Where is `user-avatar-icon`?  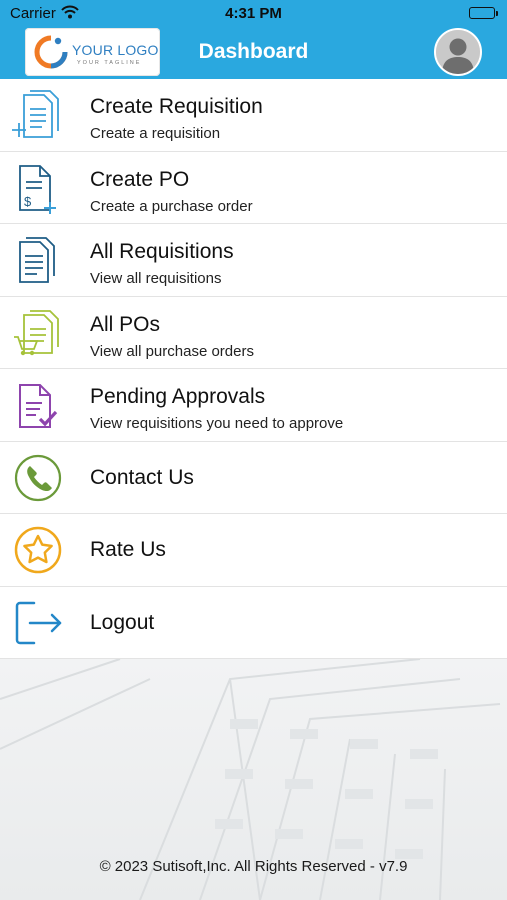
user-avatar-icon is located at coordinates (458, 52).